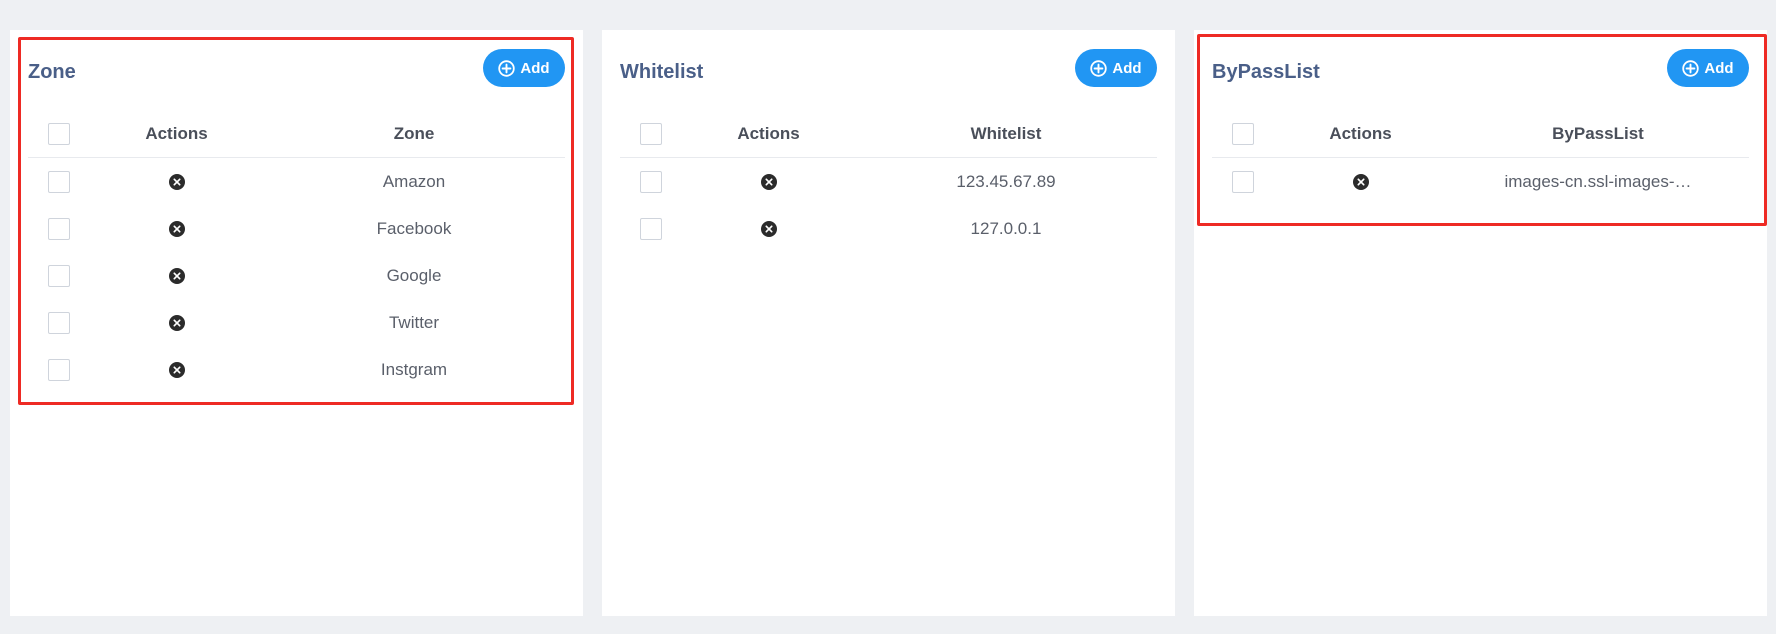 This screenshot has width=1776, height=634. Describe the element at coordinates (662, 72) in the screenshot. I see `whitelist-panel-title: Whitelist` at that location.